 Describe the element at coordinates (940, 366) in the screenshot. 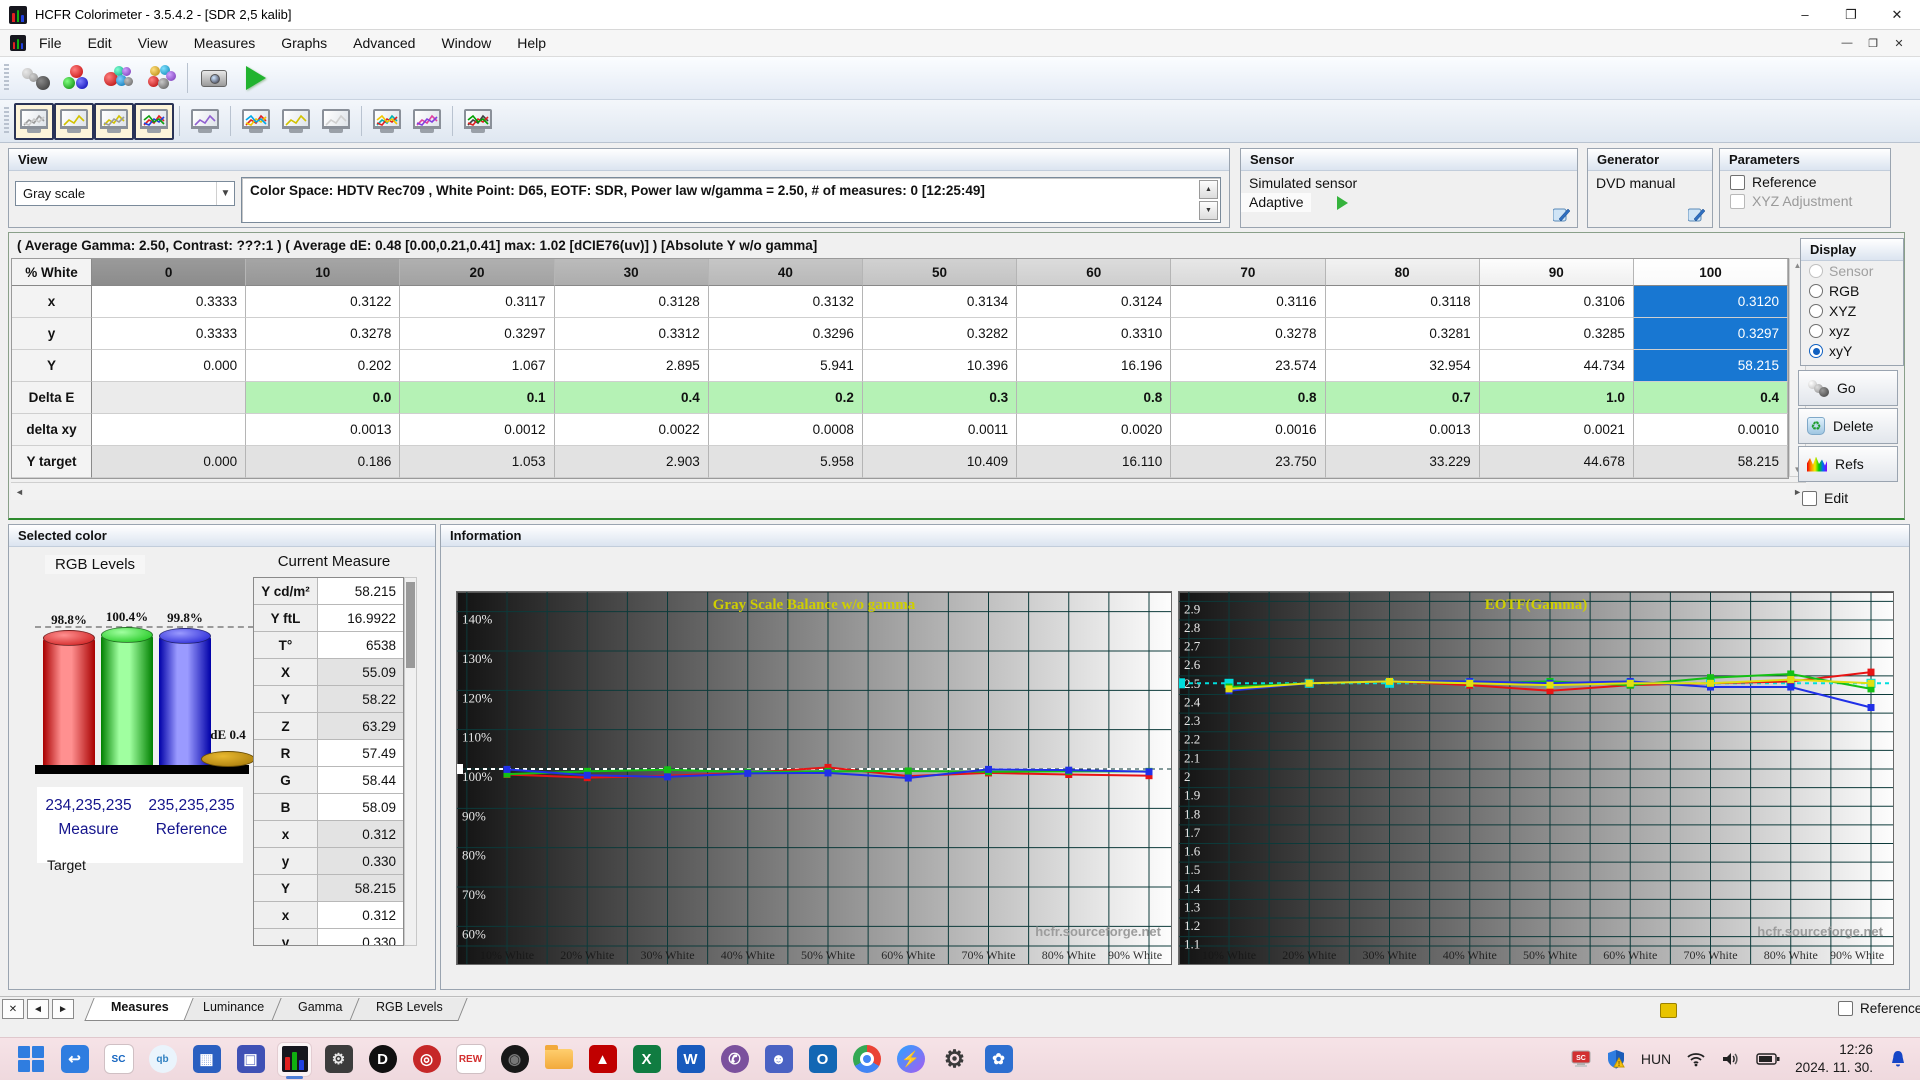

I see `table-cell: 10.396` at that location.